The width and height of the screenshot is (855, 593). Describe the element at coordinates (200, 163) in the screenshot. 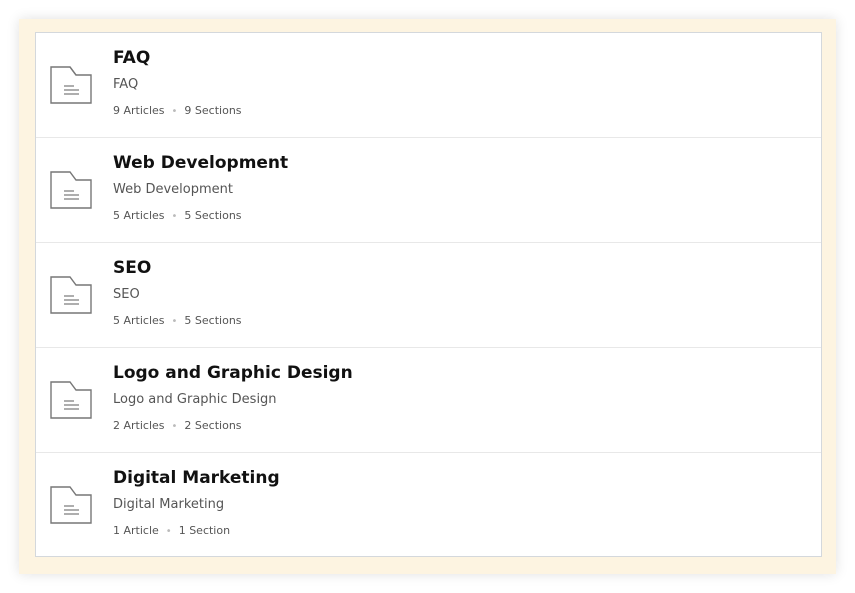

I see `category-title: Web Development` at that location.